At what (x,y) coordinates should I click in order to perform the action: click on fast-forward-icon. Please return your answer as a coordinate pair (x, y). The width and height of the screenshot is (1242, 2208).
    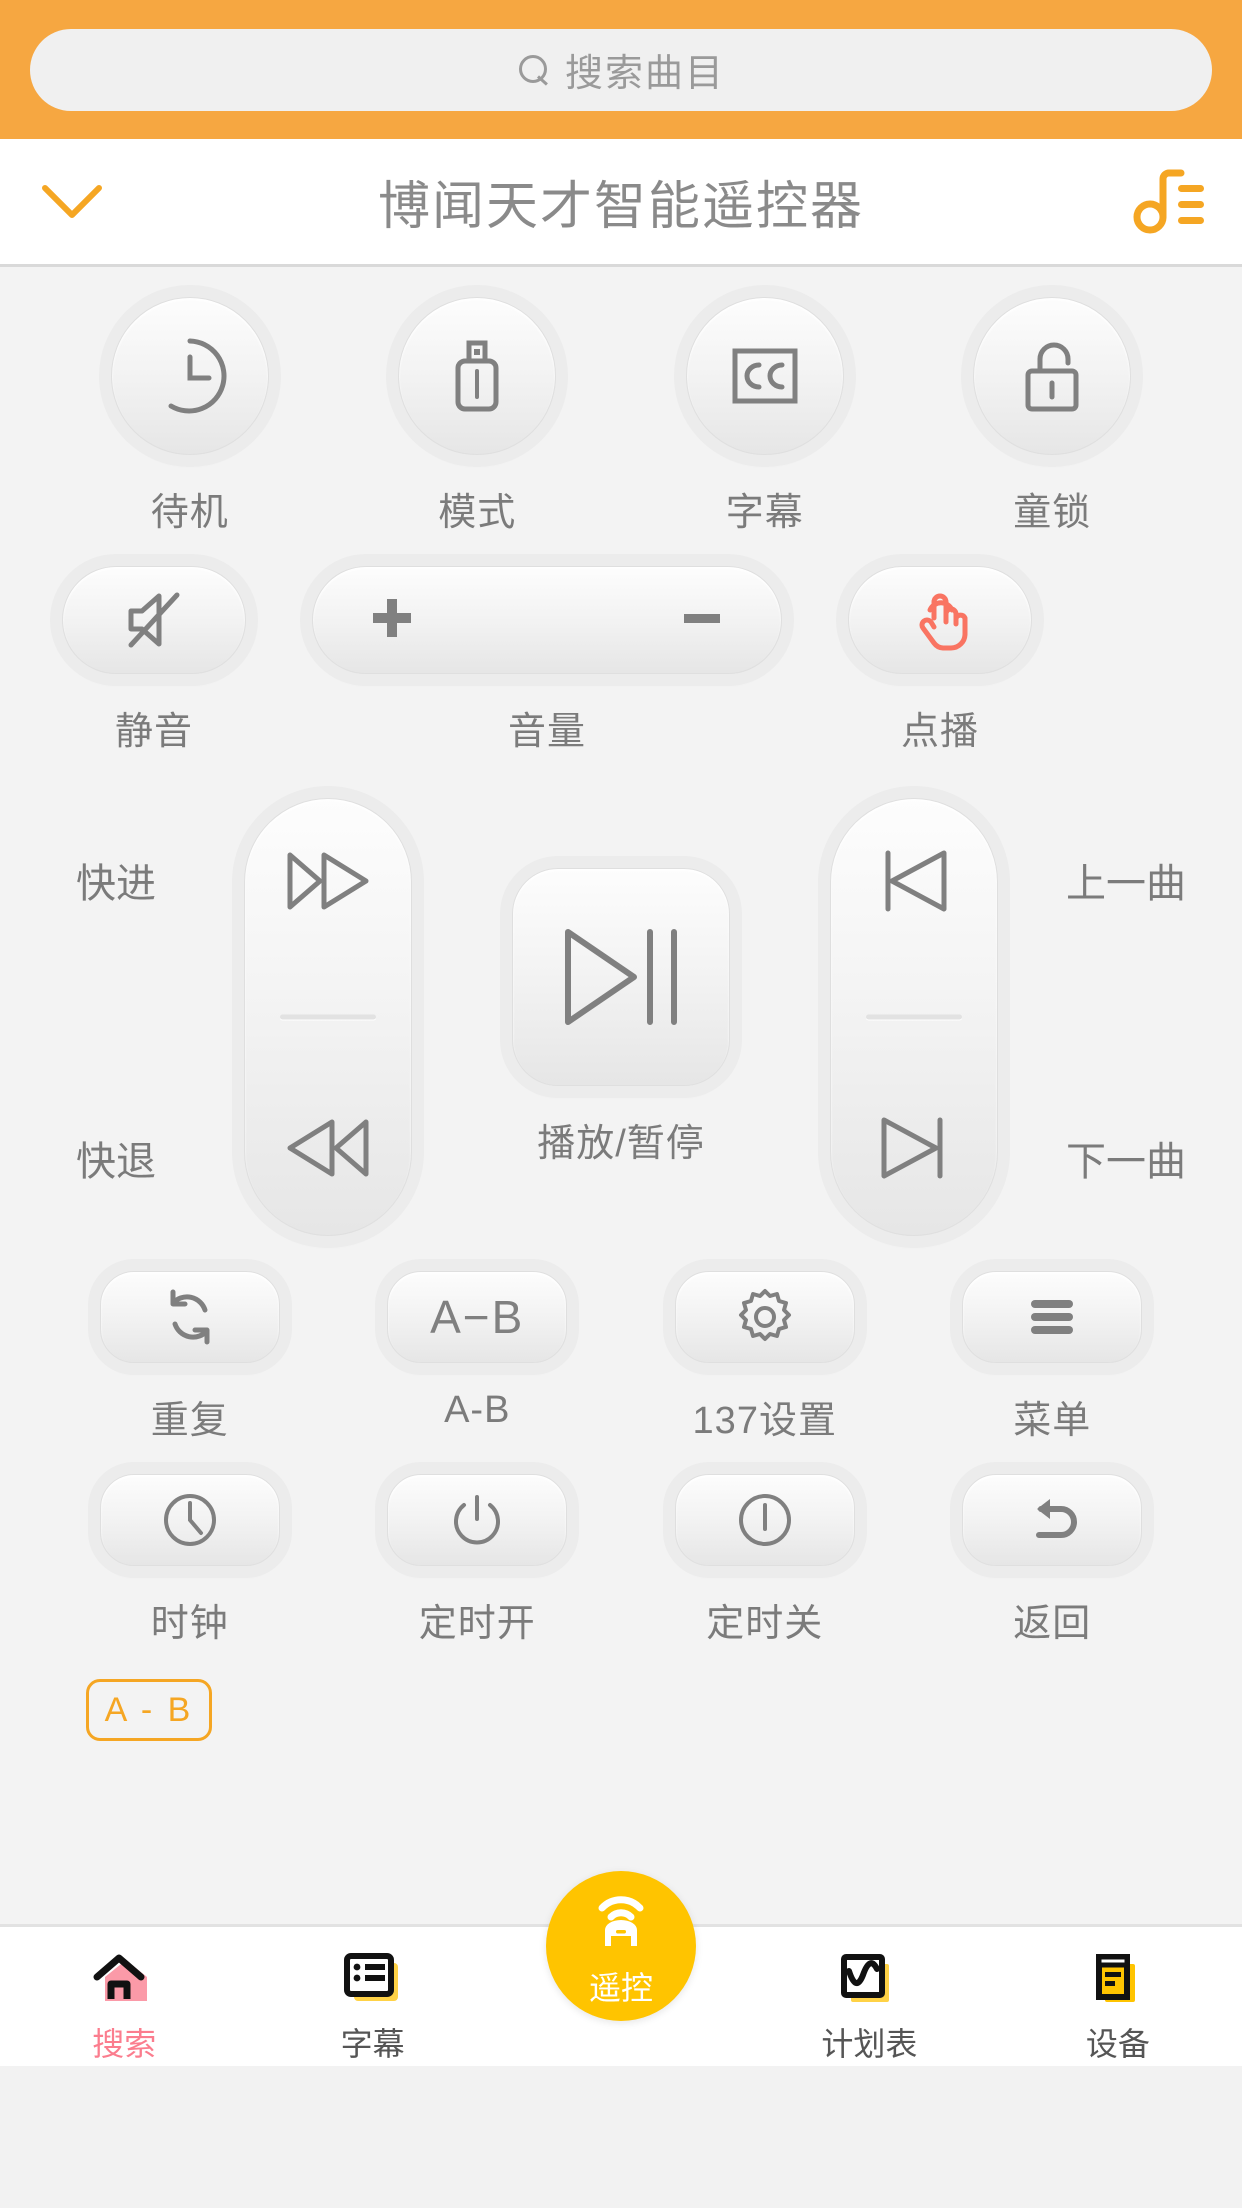
    Looking at the image, I should click on (328, 883).